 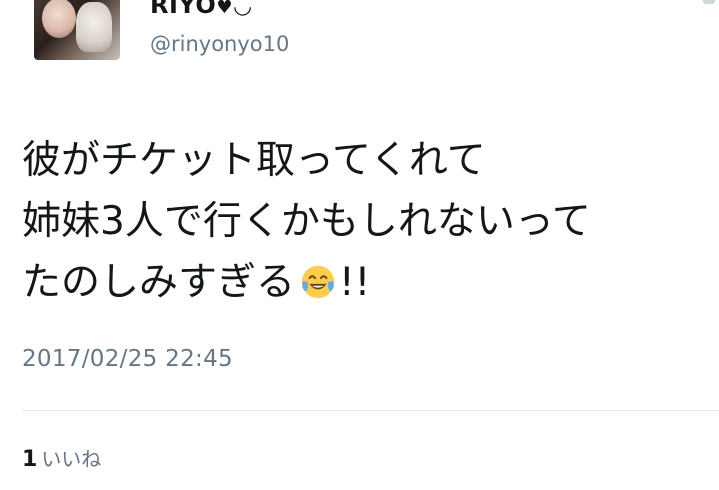 I want to click on tweet-line-3: たのしみすぎる !!, so click(x=362, y=282).